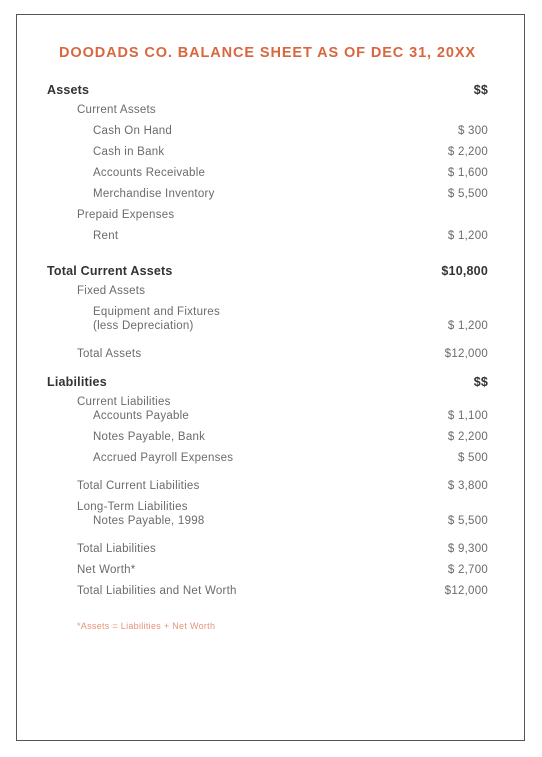 This screenshot has width=542, height=757. Describe the element at coordinates (110, 271) in the screenshot. I see `row-label: Total Current Assets` at that location.